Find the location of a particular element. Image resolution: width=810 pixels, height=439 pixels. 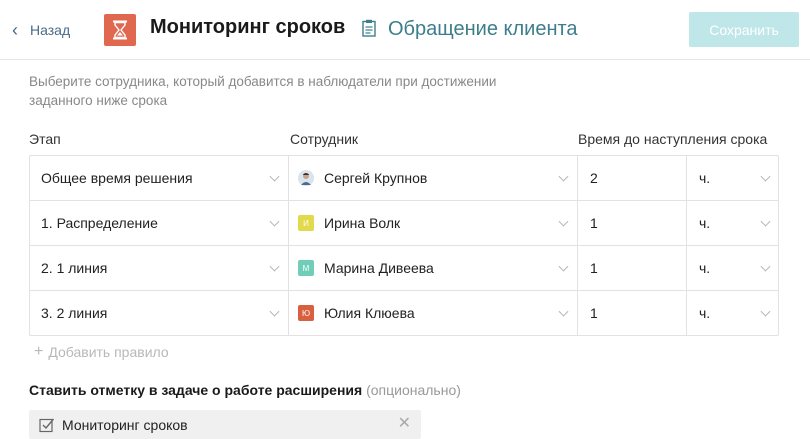

stage-select: 1. Распределение is located at coordinates (159, 223).